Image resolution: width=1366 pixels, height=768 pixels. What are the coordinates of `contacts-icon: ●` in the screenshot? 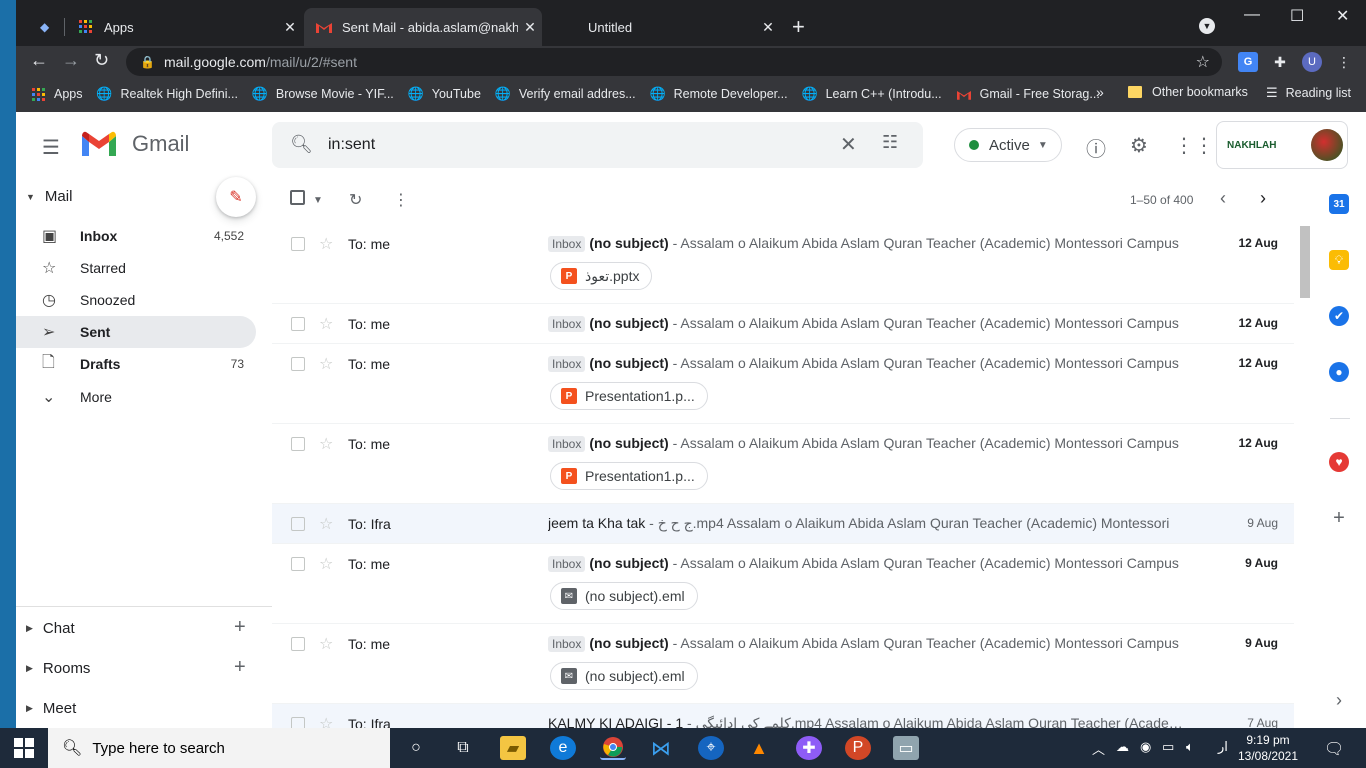 It's located at (1339, 372).